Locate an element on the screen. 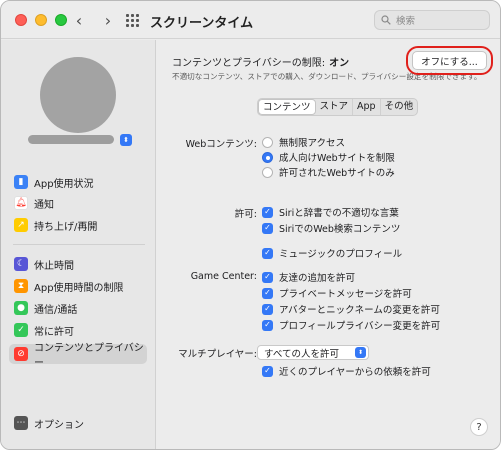 Image resolution: width=501 pixels, height=450 pixels. gc-avatar-nickname: ✓ アバターとニックネームの変更を許可 is located at coordinates (351, 309).